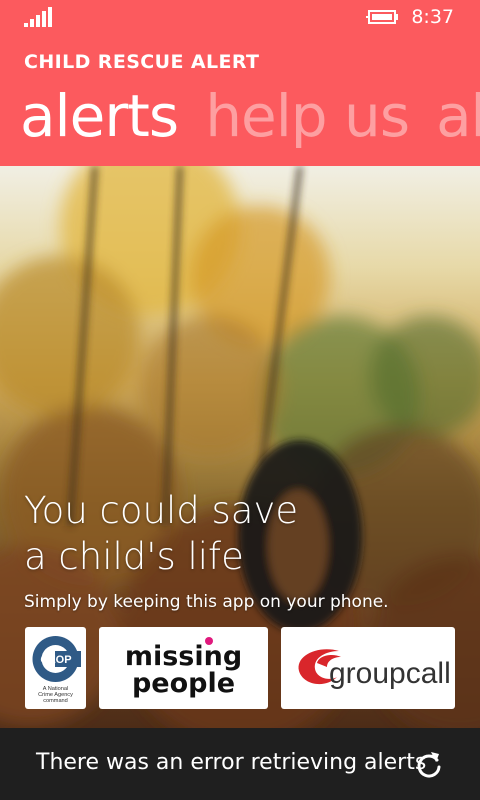 Image resolution: width=480 pixels, height=800 pixels. I want to click on error-message: There was an error retrieving alerts, so click(231, 762).